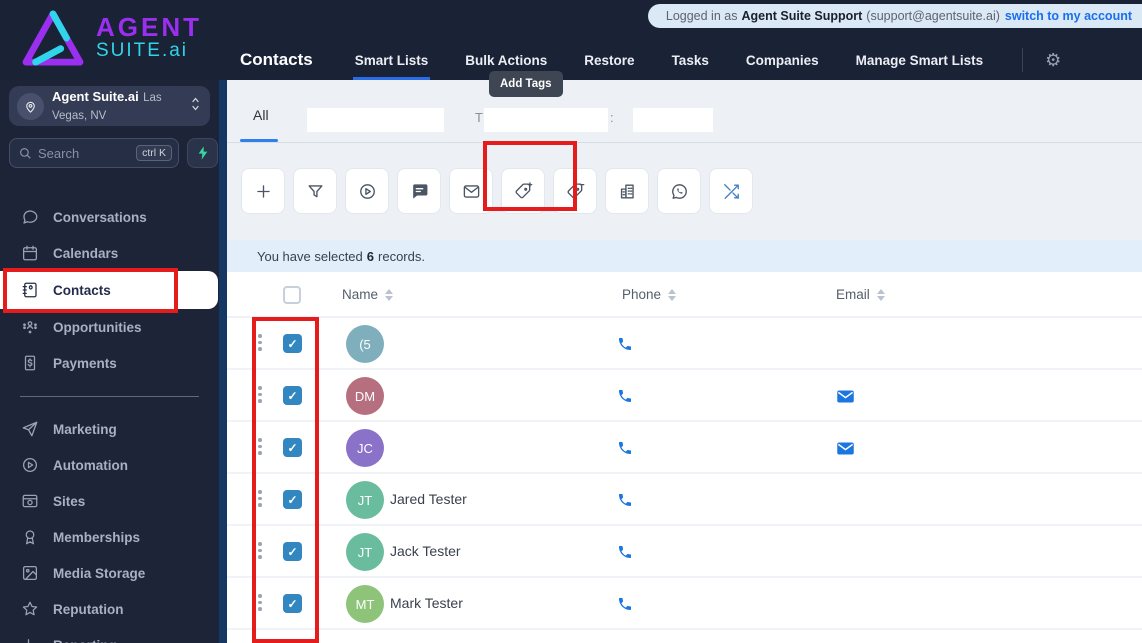 This screenshot has width=1142, height=643. What do you see at coordinates (69, 501) in the screenshot?
I see `sidebar-item-label: Sites` at bounding box center [69, 501].